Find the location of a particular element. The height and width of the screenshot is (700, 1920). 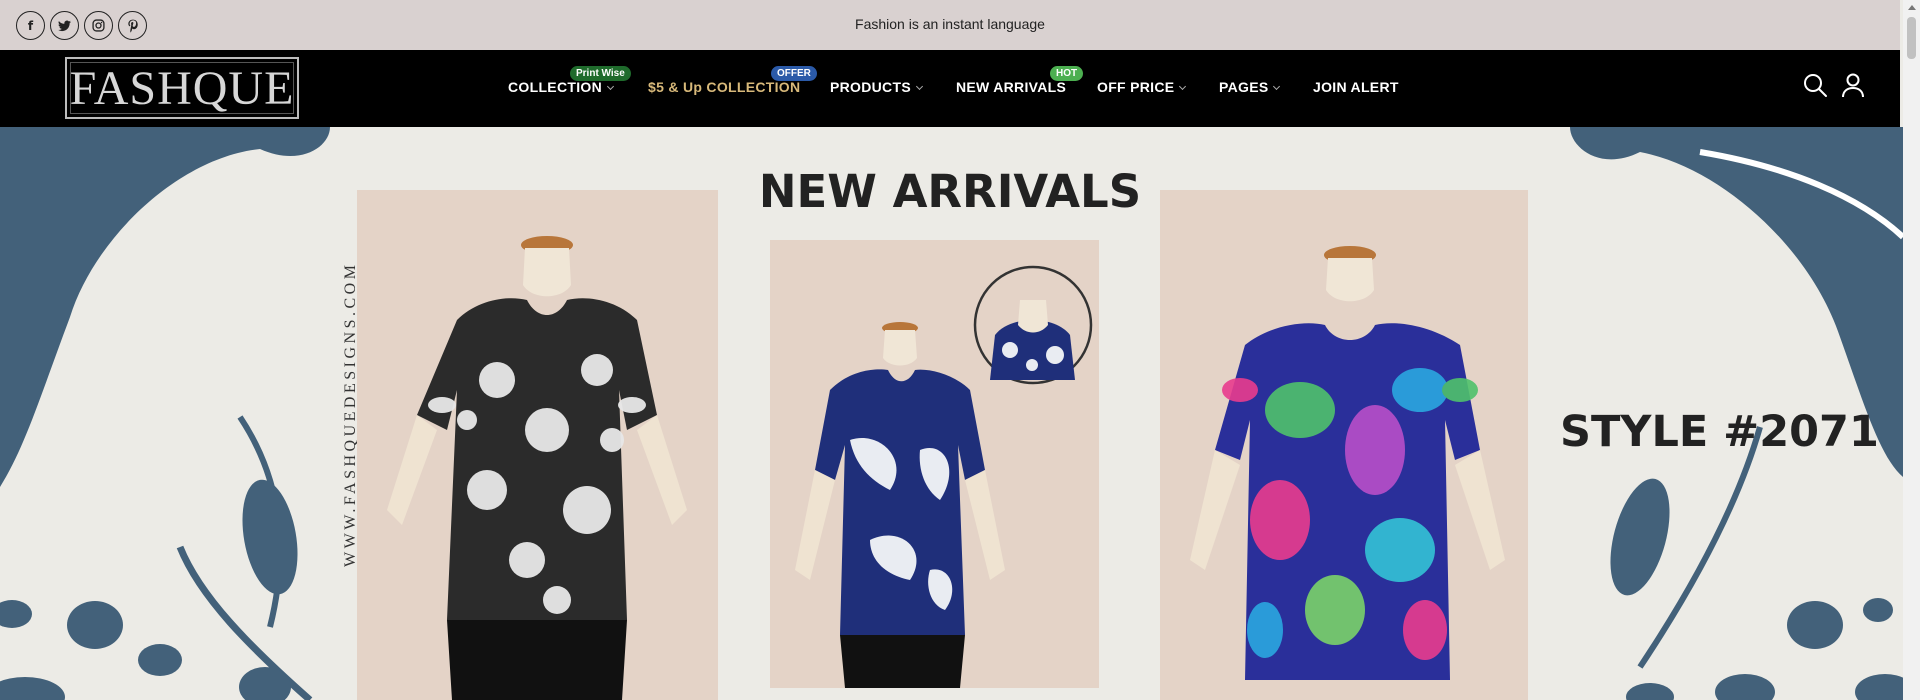

nav-item-products: PRODUCTS is located at coordinates (877, 87).